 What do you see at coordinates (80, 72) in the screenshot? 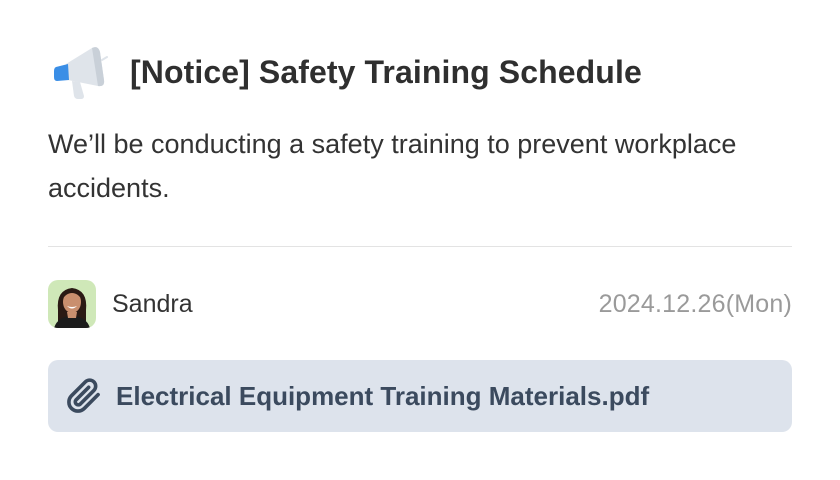
I see `megaphone-icon` at bounding box center [80, 72].